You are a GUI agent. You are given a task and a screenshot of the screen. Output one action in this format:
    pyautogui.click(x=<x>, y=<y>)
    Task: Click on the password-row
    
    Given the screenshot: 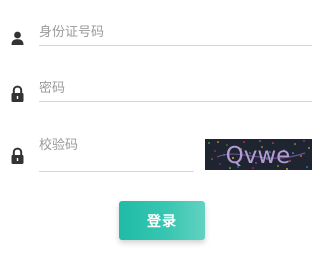 What is the action you would take?
    pyautogui.click(x=161, y=90)
    